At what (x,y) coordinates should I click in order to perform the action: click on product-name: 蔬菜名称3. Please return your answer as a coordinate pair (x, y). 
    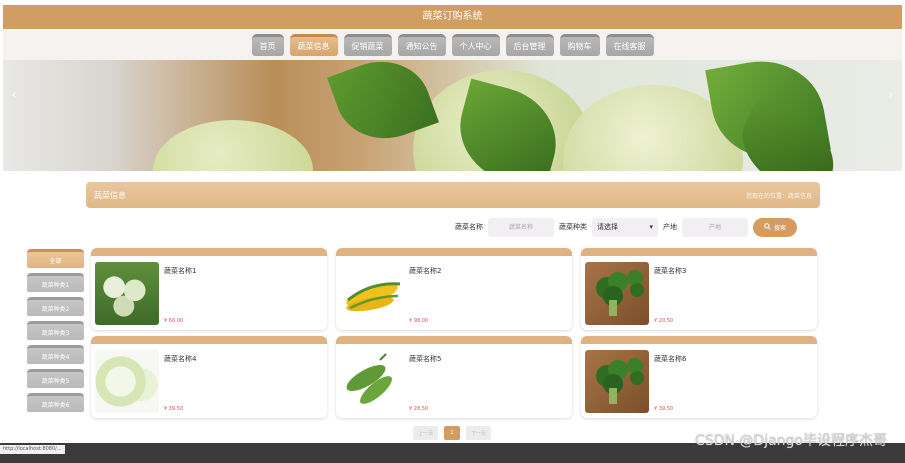
    Looking at the image, I should click on (670, 271).